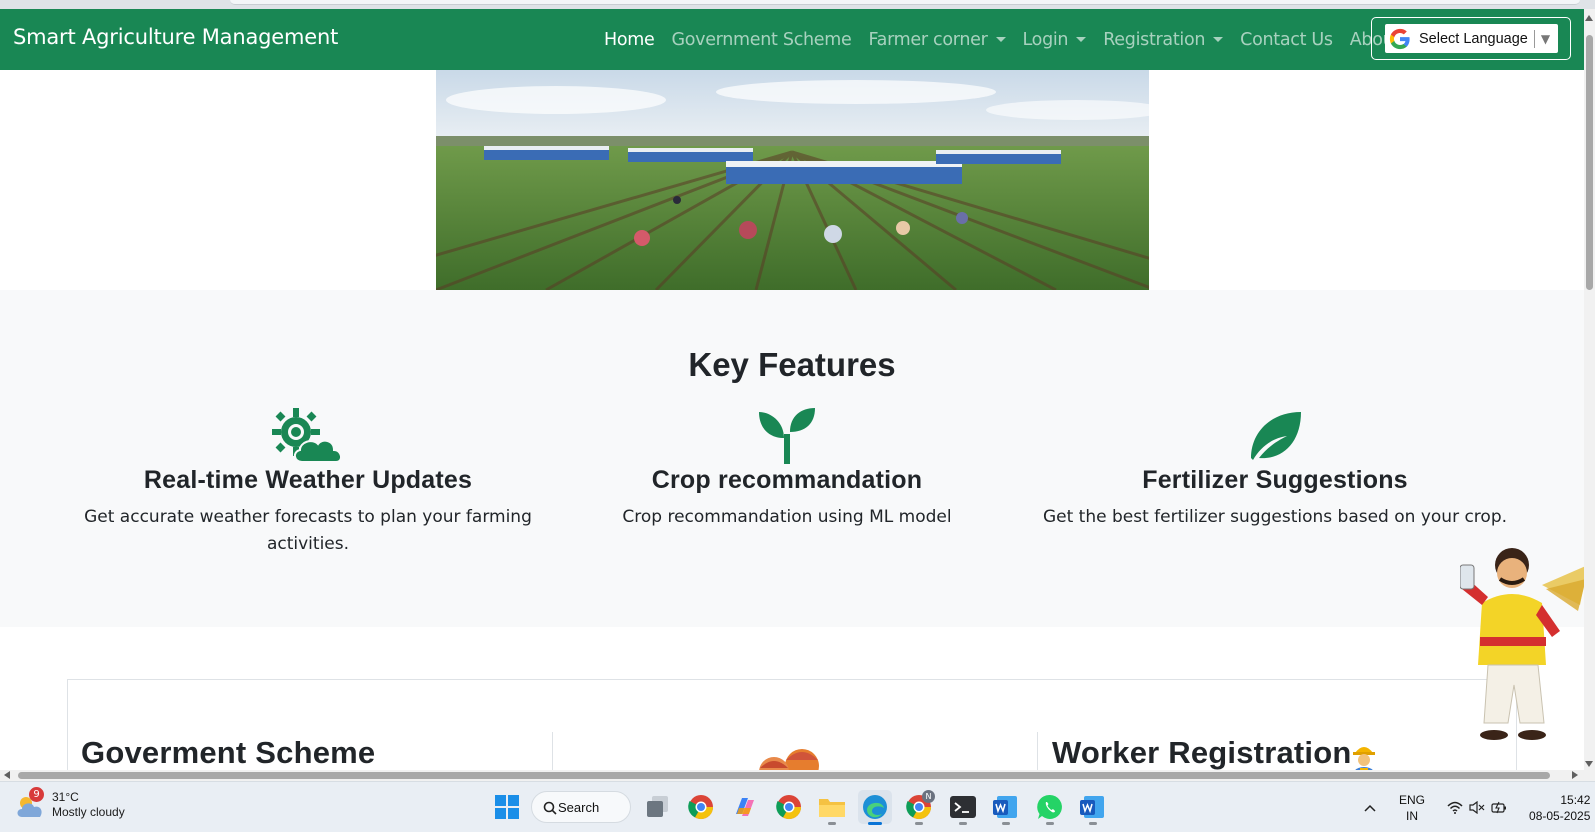 The height and width of the screenshot is (832, 1595). I want to click on whatsapp-taskbar-button, so click(1050, 807).